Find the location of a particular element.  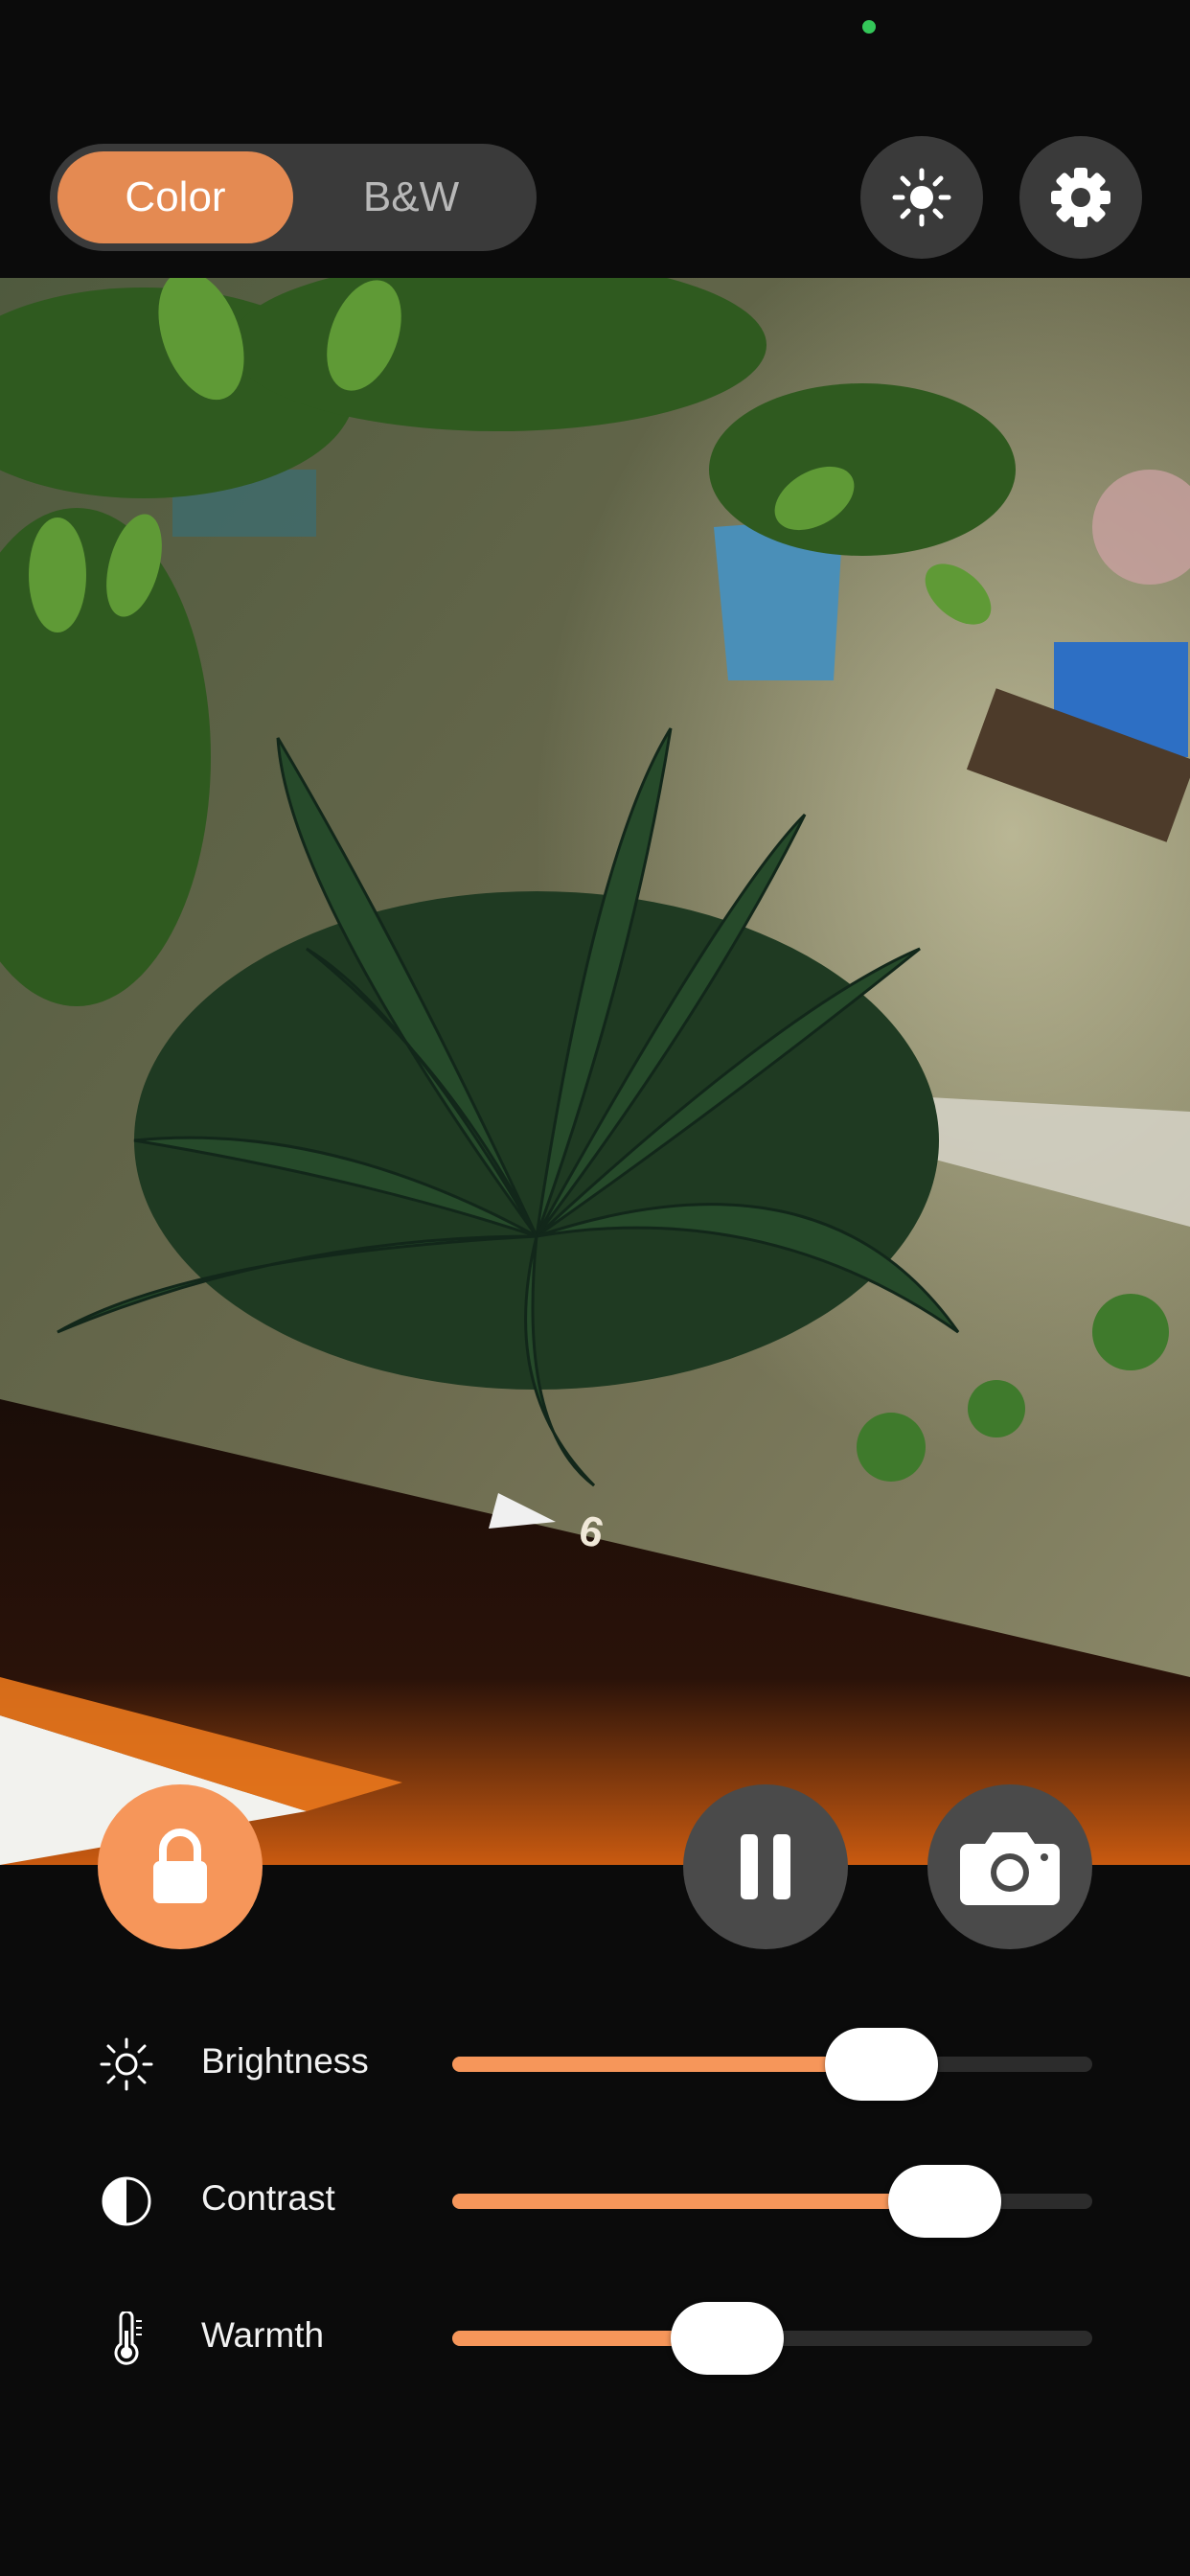

lock-button is located at coordinates (181, 1866).